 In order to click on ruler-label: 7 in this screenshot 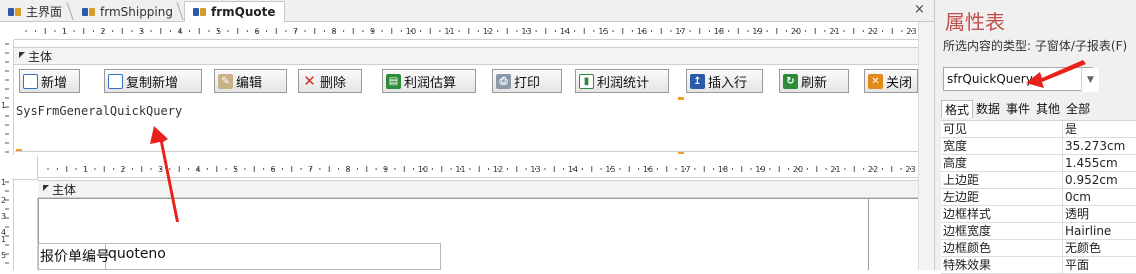, I will do `click(310, 169)`.